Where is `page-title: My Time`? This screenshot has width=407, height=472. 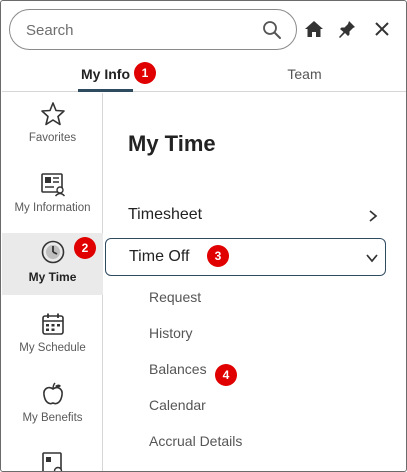
page-title: My Time is located at coordinates (172, 143).